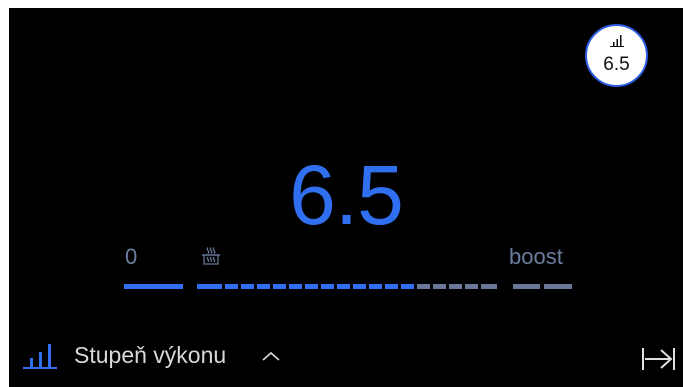  I want to click on exit-arrow-icon, so click(659, 359).